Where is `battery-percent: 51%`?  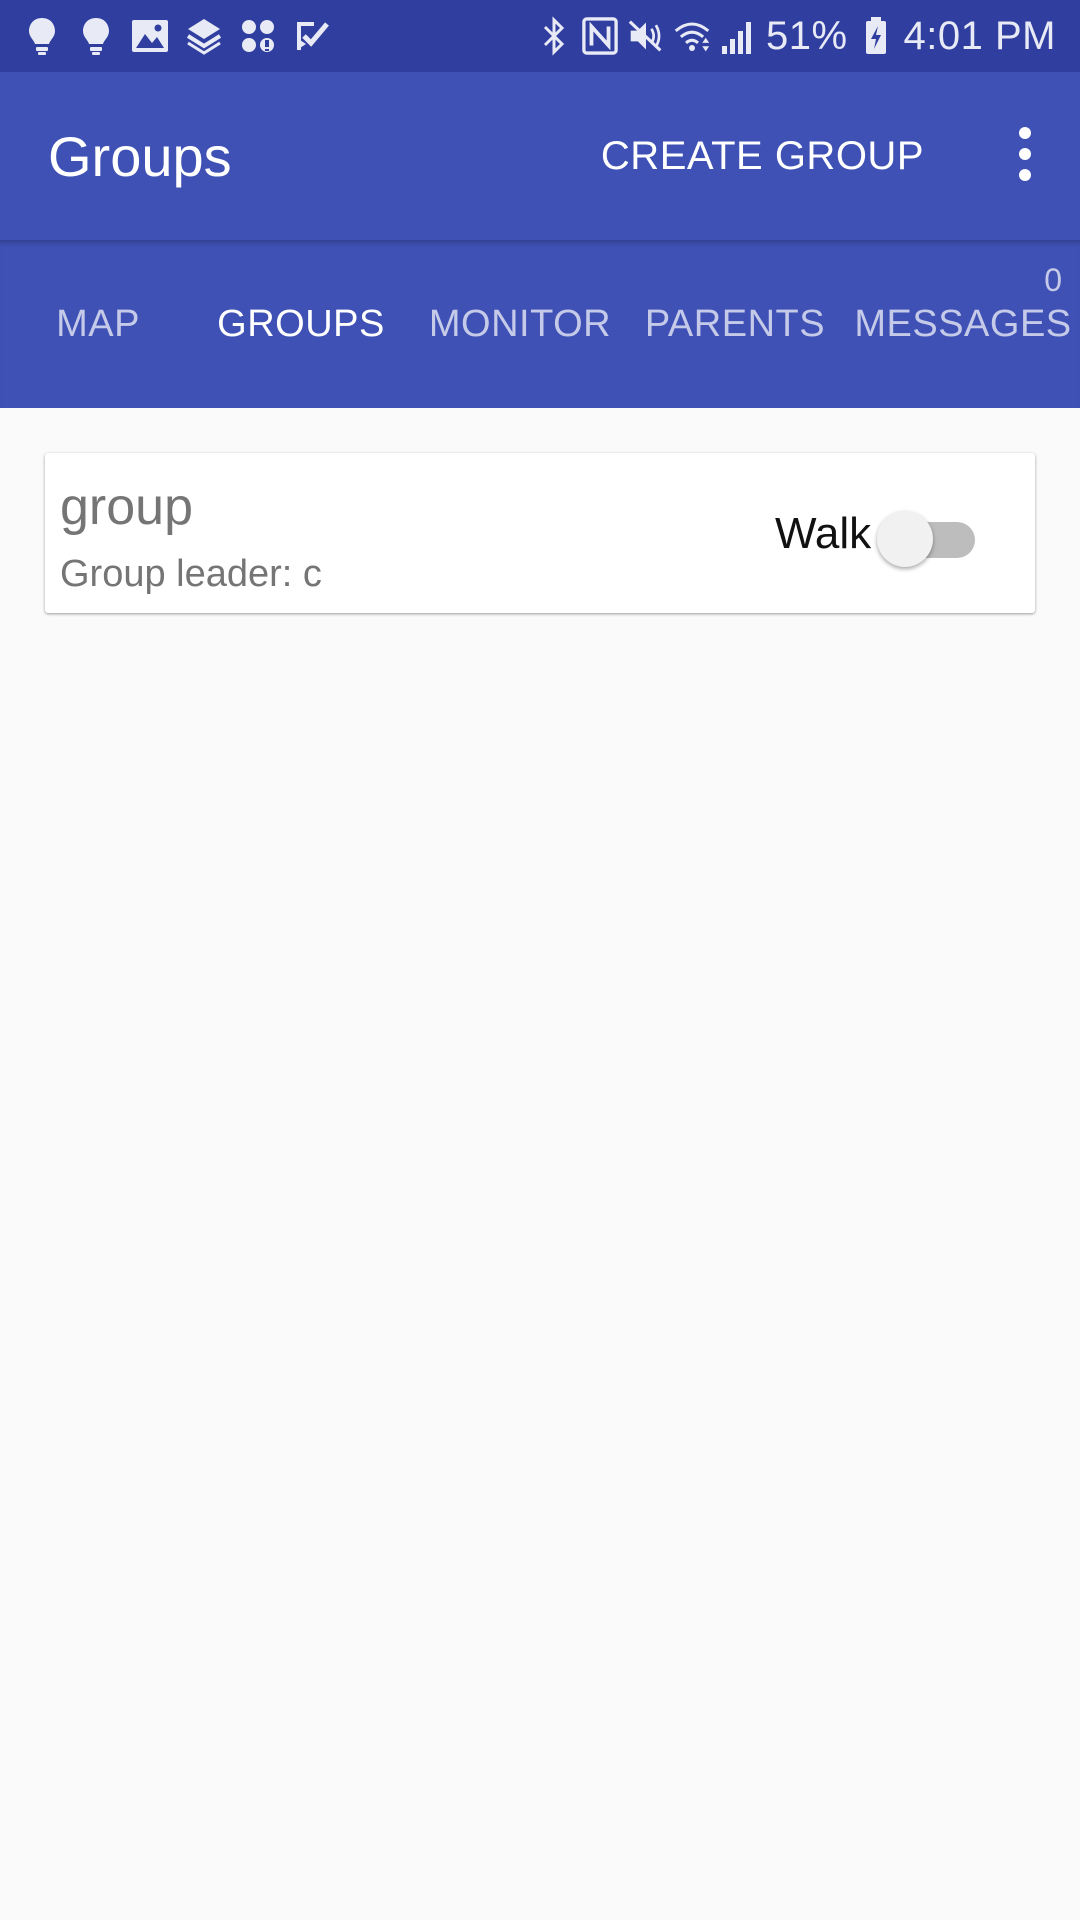
battery-percent: 51% is located at coordinates (806, 35).